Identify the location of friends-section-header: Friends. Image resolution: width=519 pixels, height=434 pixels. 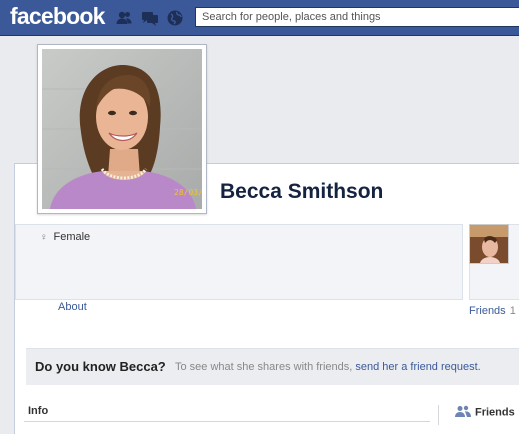
(485, 412).